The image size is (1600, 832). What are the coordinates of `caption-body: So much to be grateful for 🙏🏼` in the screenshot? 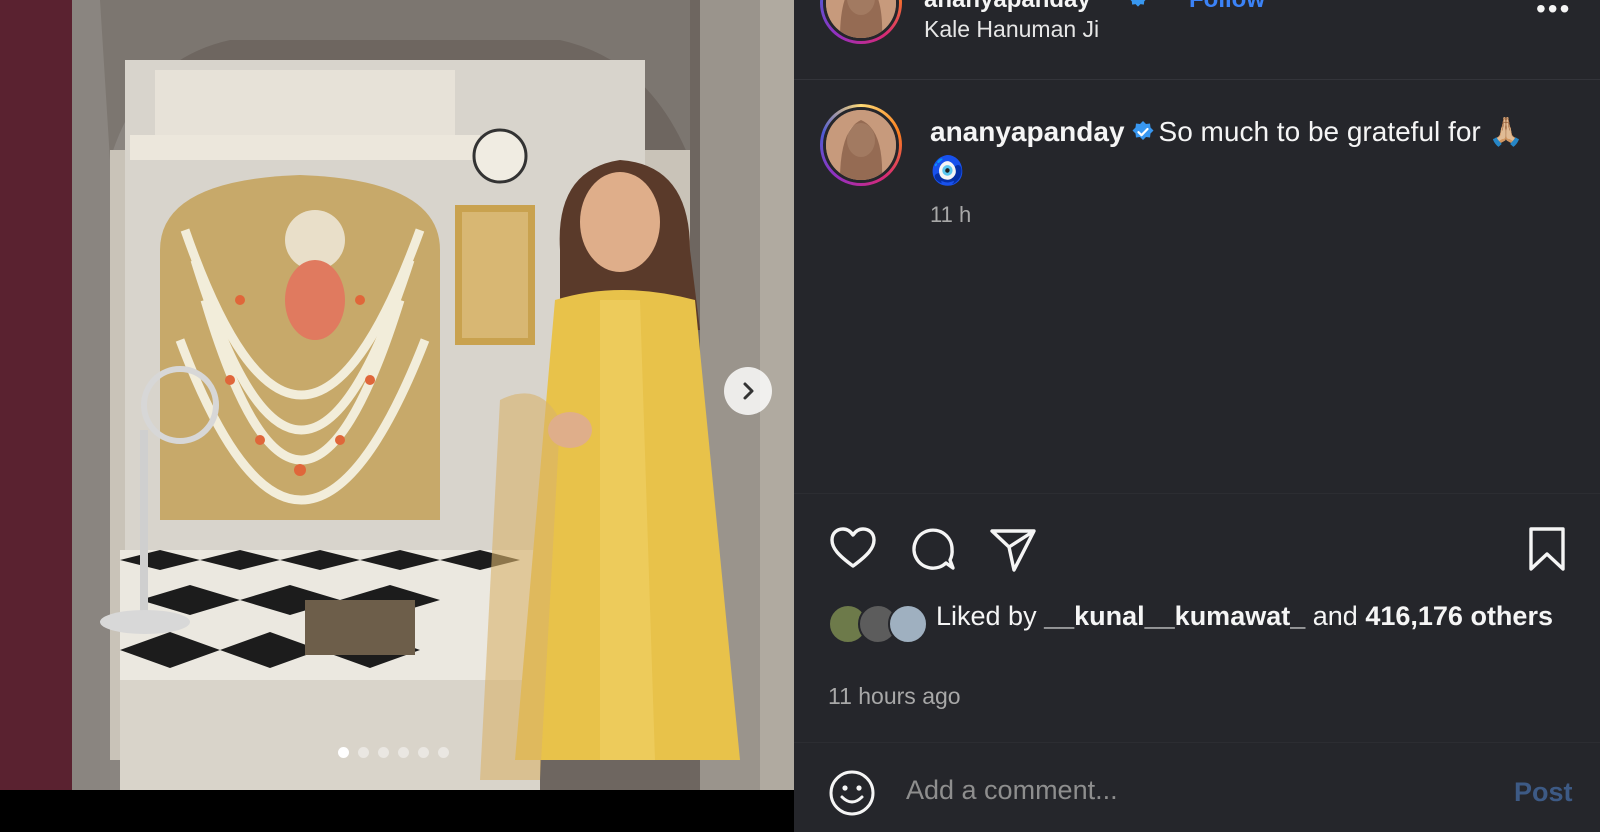 It's located at (1341, 131).